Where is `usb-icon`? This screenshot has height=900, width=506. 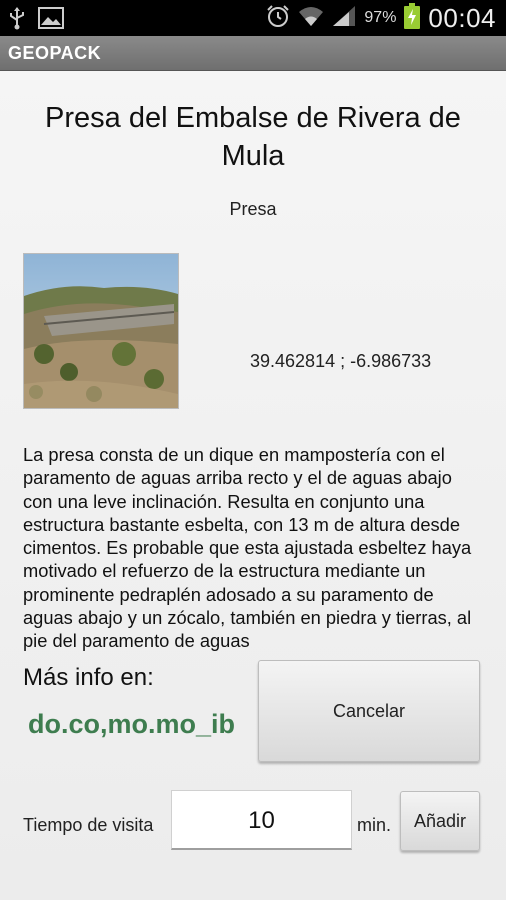 usb-icon is located at coordinates (17, 20).